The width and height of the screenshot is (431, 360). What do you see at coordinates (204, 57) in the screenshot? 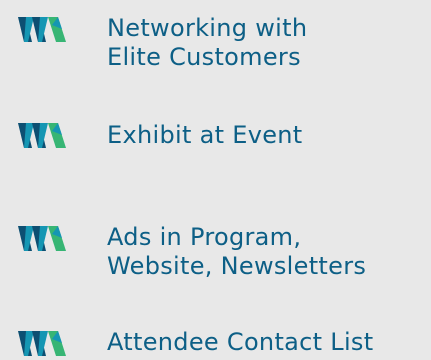
I see `item-label-line: Elite Customers` at bounding box center [204, 57].